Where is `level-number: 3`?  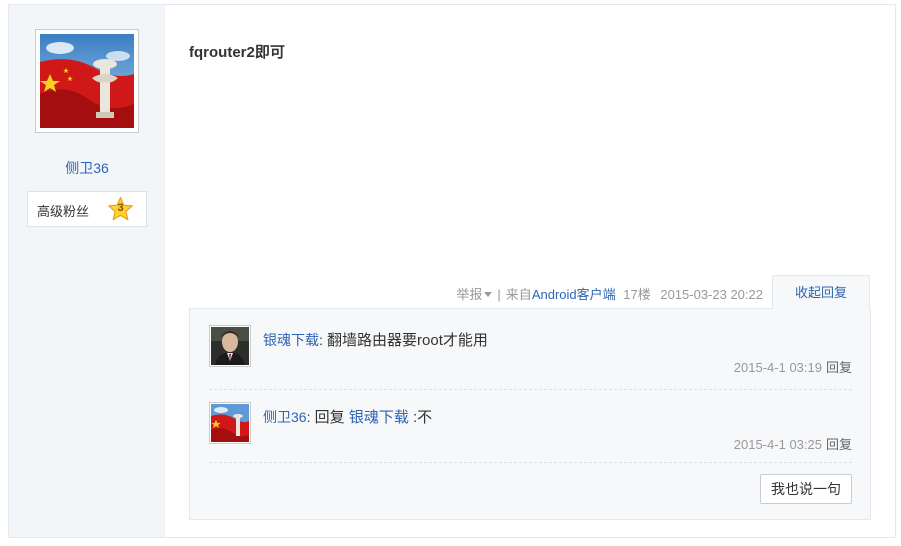
level-number: 3 is located at coordinates (120, 208).